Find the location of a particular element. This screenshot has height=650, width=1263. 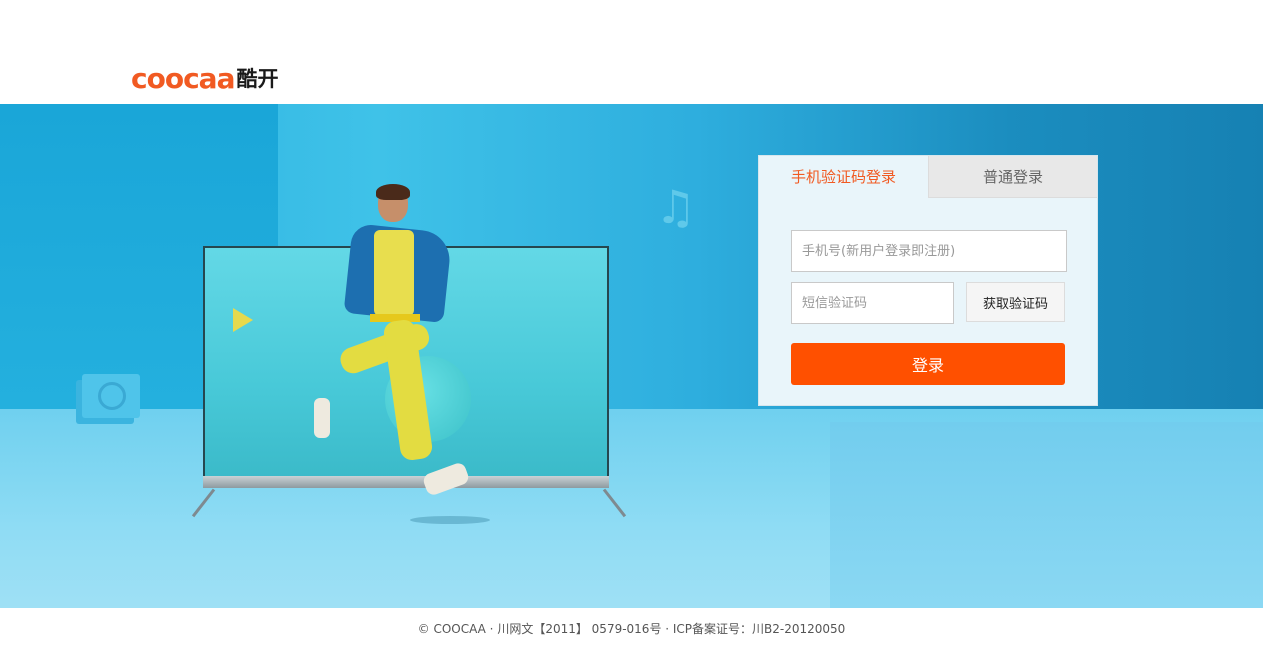

login-tabs: 手机验证码登录 普通登录 is located at coordinates (928, 177).